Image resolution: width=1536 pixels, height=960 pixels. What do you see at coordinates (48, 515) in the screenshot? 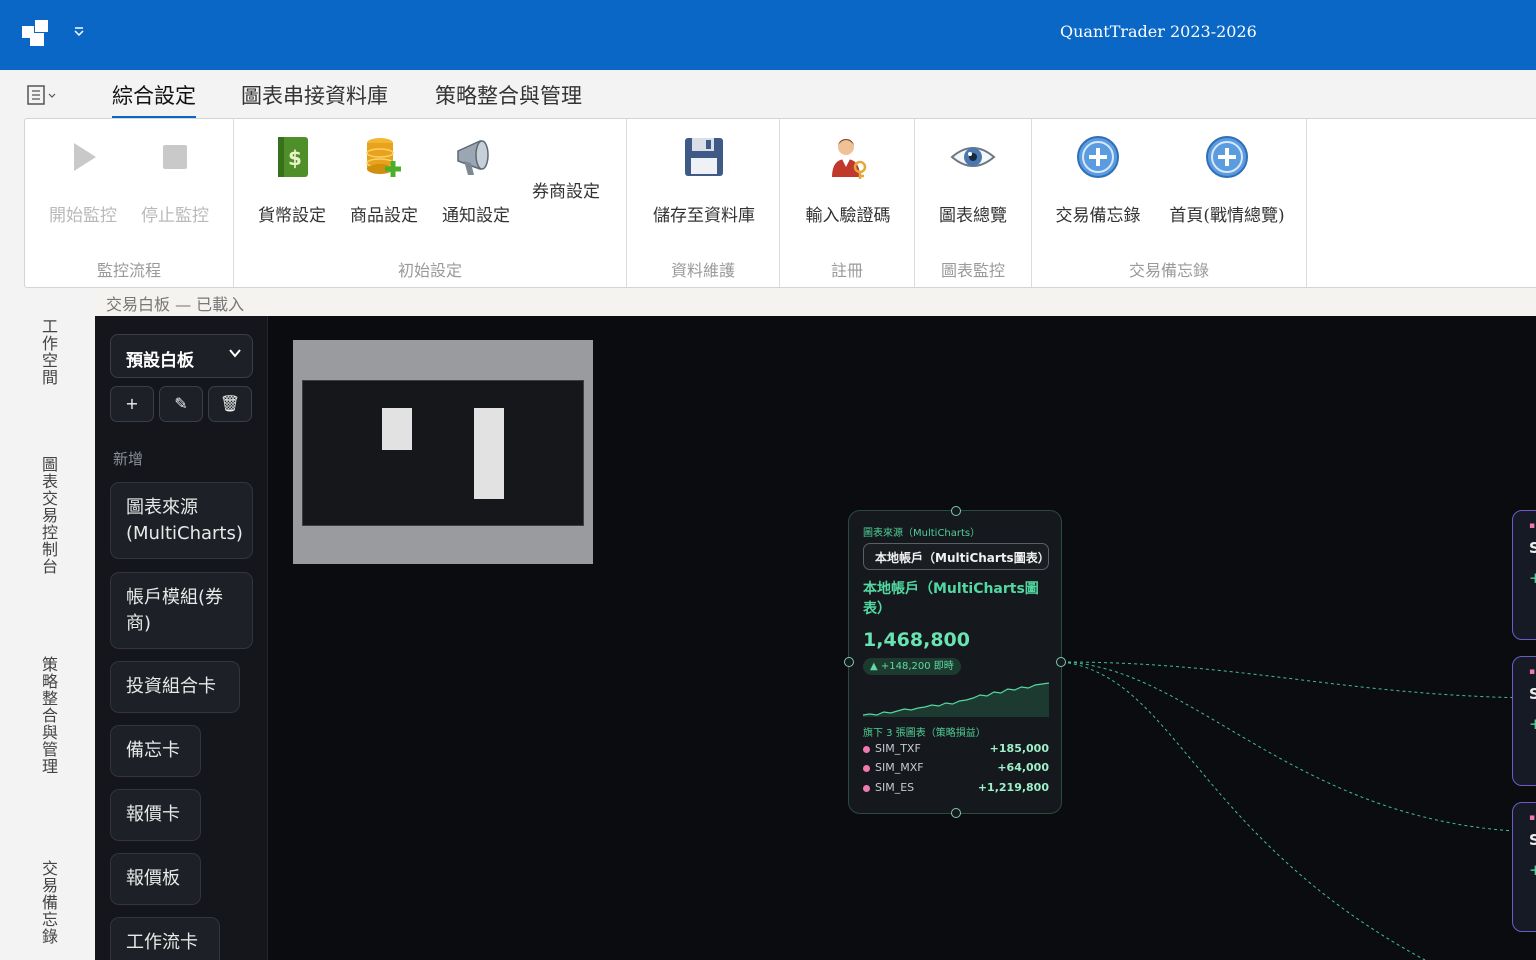
I see `nav-chart-trading-console: 圖表交易控制台` at bounding box center [48, 515].